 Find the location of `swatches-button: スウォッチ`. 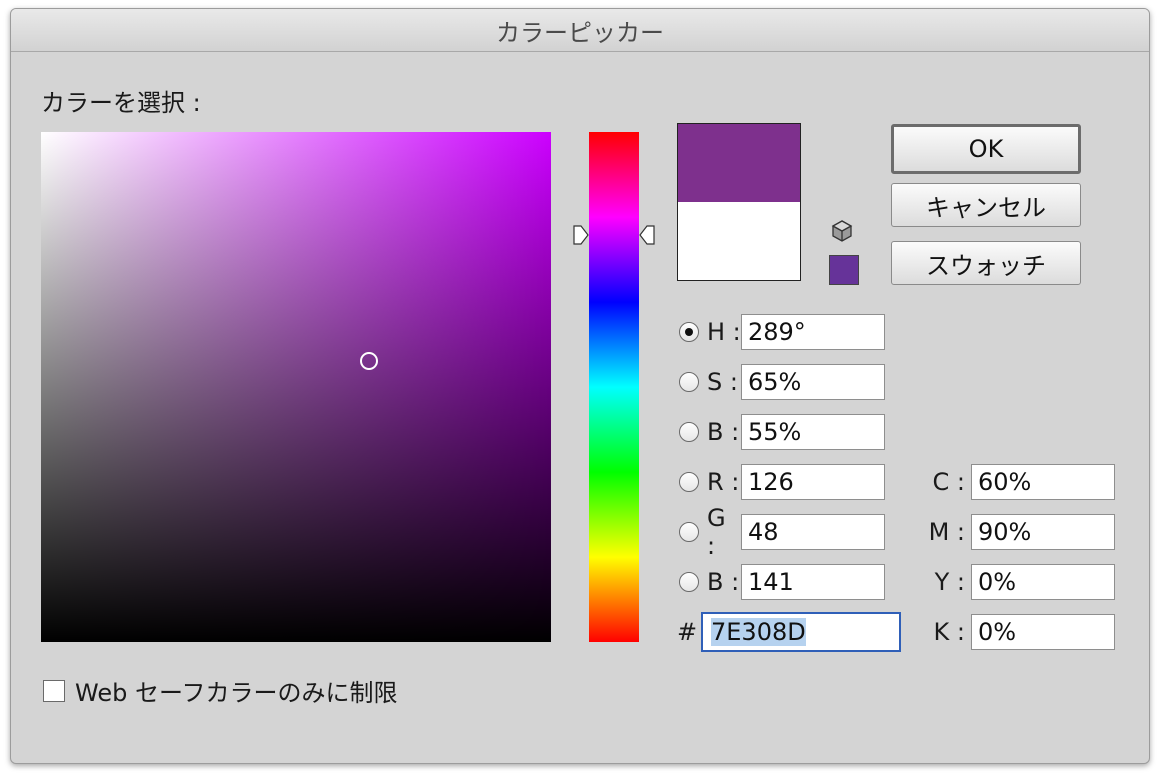

swatches-button: スウォッチ is located at coordinates (986, 263).